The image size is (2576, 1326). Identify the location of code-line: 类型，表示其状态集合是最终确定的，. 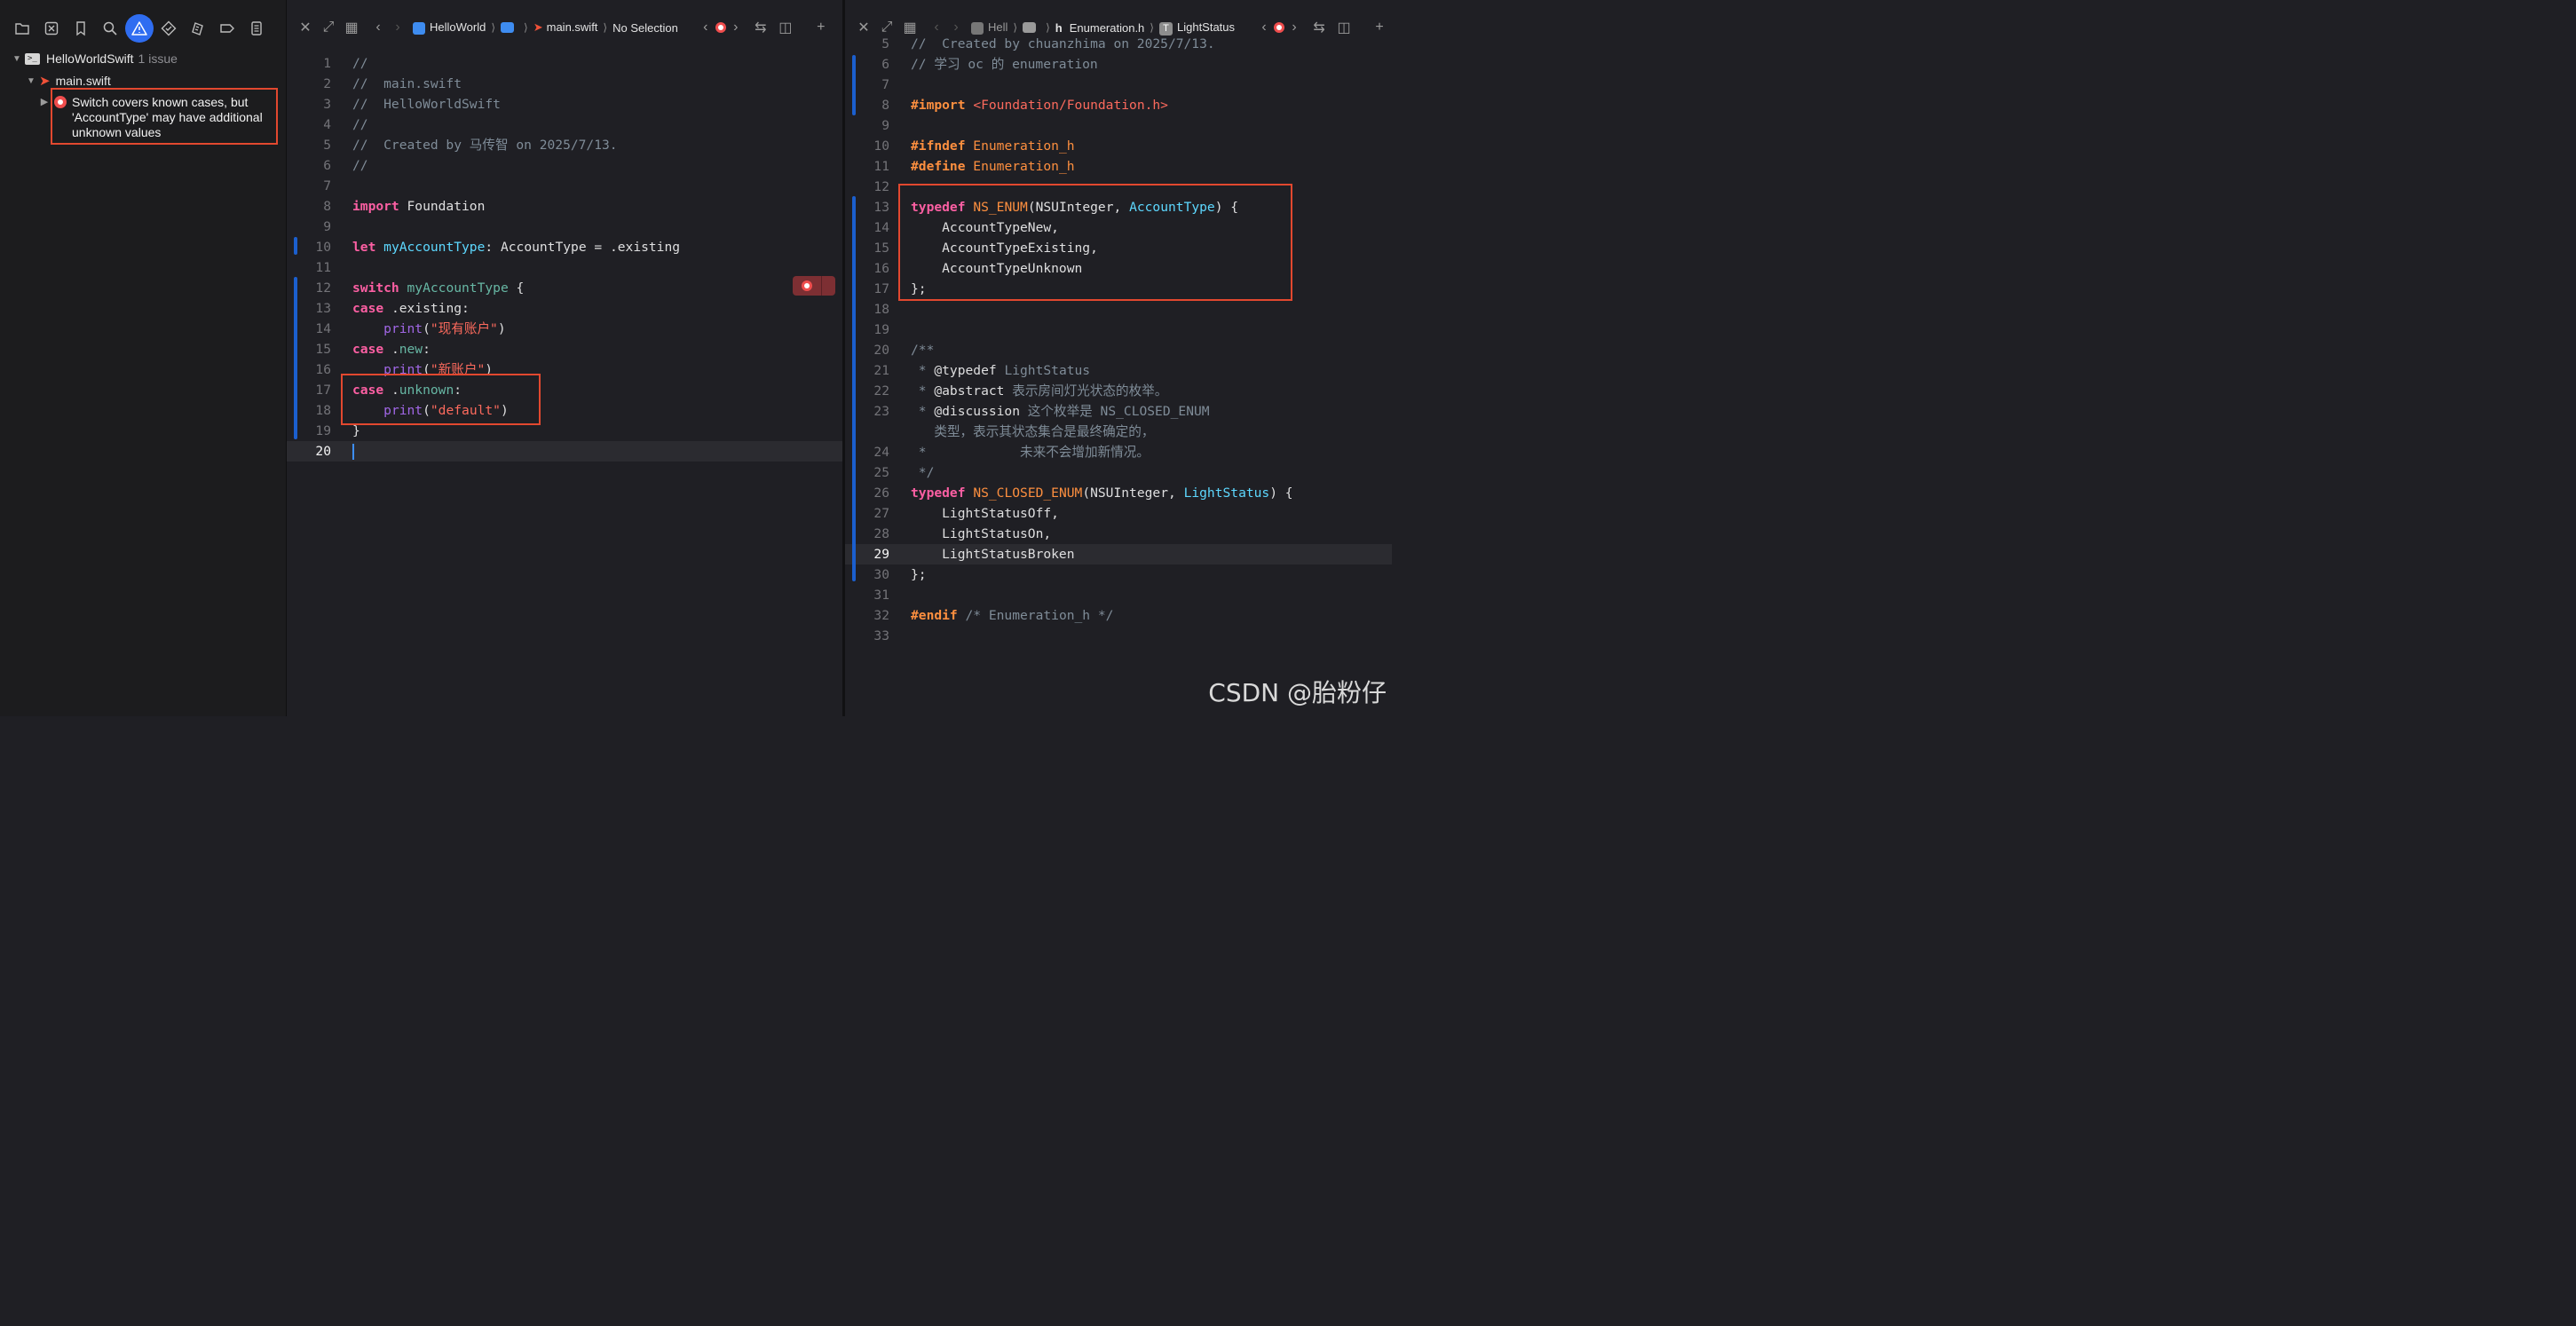
(1118, 432).